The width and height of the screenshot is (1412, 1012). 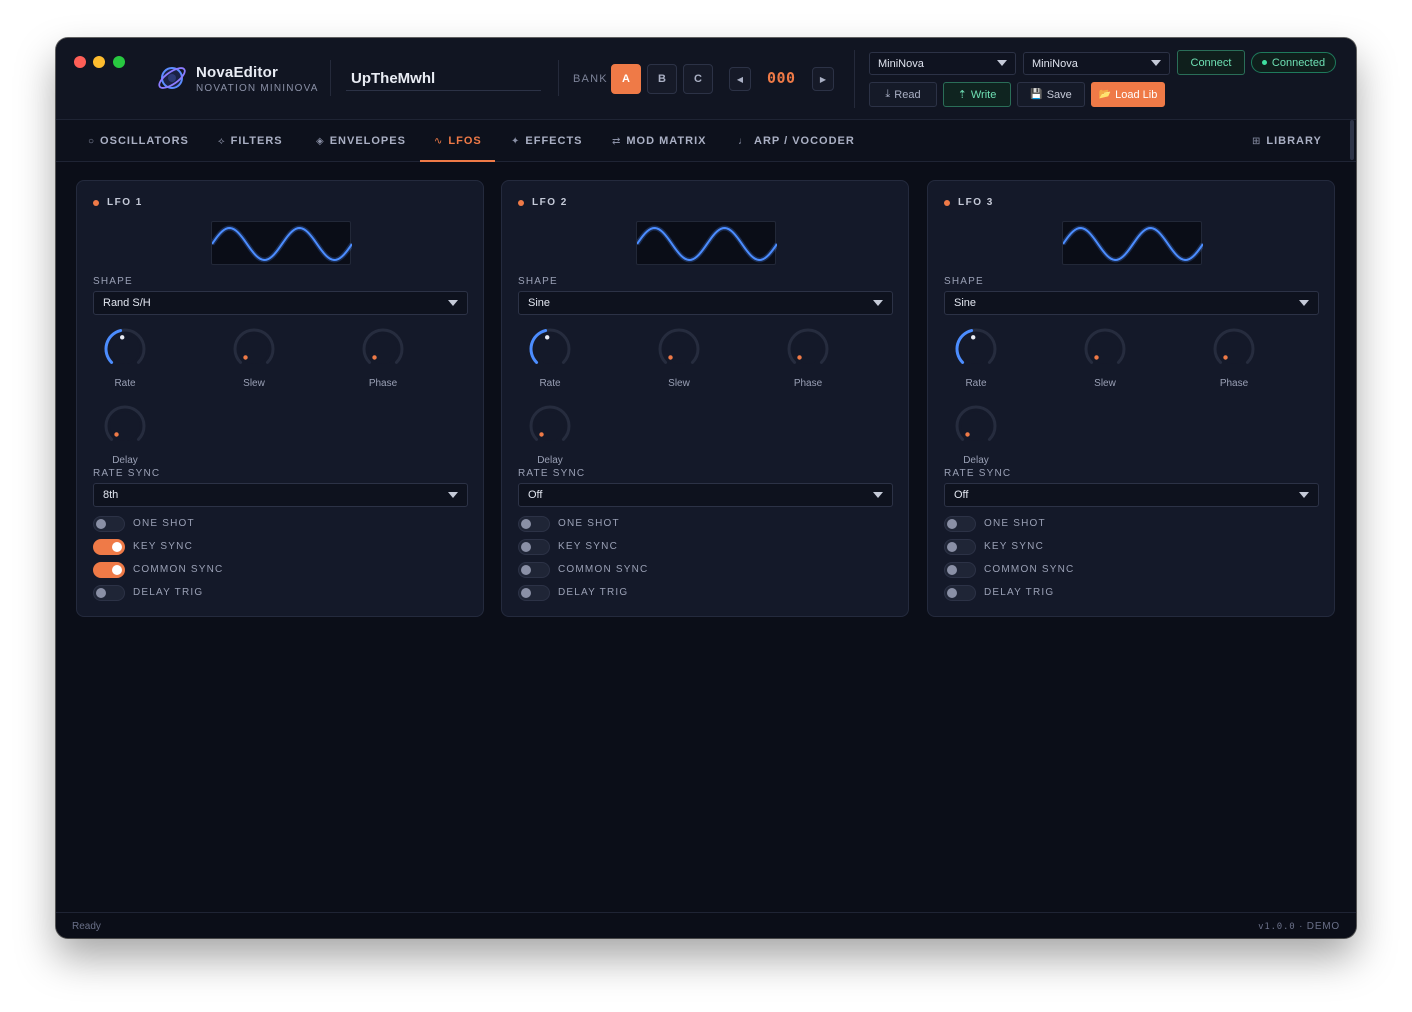 What do you see at coordinates (1051, 94) in the screenshot?
I see `save-button: 💾 Save` at bounding box center [1051, 94].